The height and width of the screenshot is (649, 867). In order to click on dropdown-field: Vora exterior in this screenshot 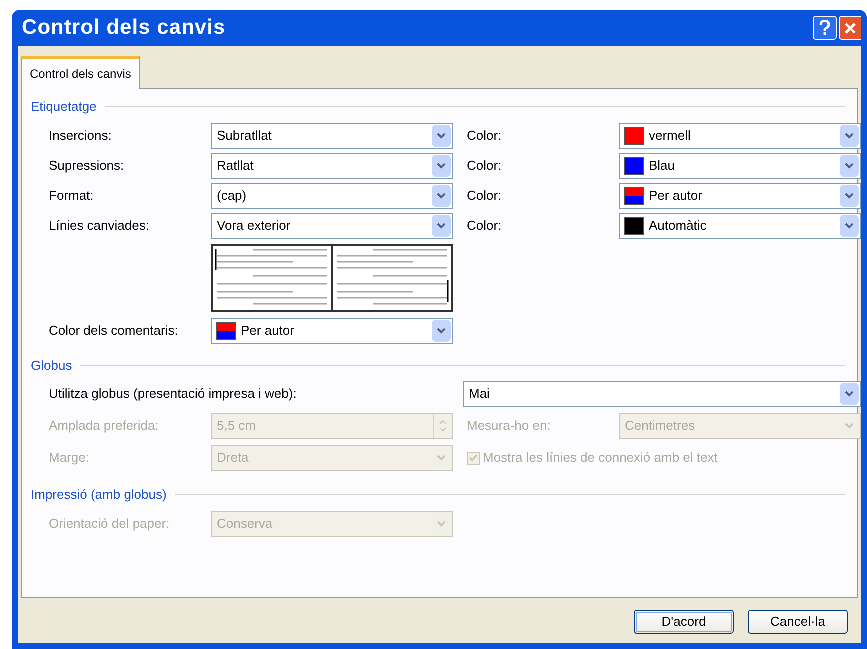, I will do `click(332, 225)`.